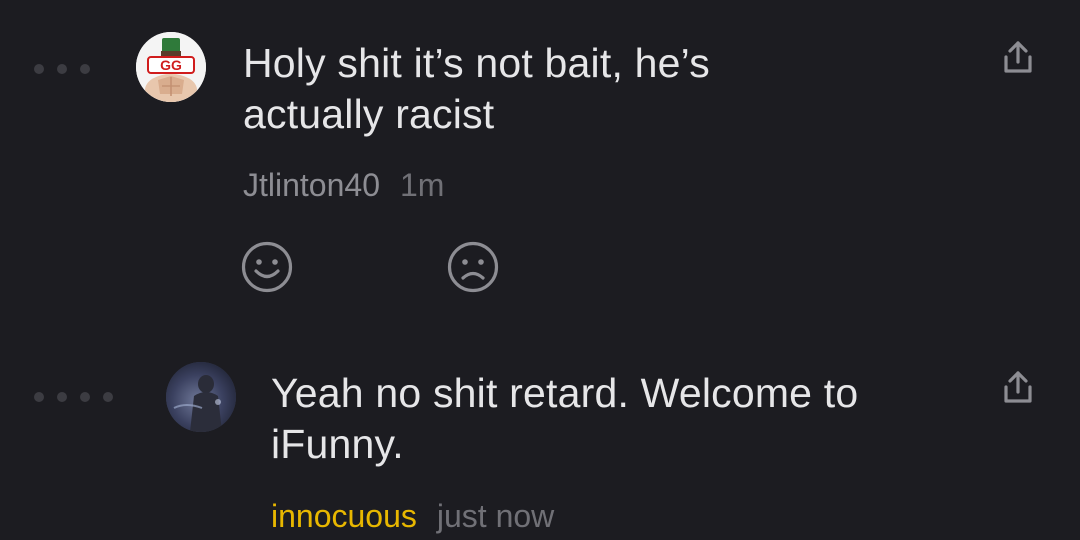 This screenshot has width=1080, height=540. What do you see at coordinates (495, 516) in the screenshot?
I see `comment-time: just now` at bounding box center [495, 516].